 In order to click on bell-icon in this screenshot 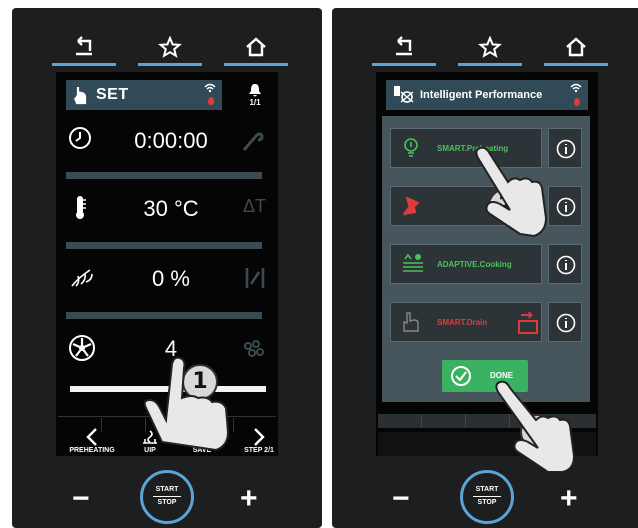, I will do `click(255, 90)`.